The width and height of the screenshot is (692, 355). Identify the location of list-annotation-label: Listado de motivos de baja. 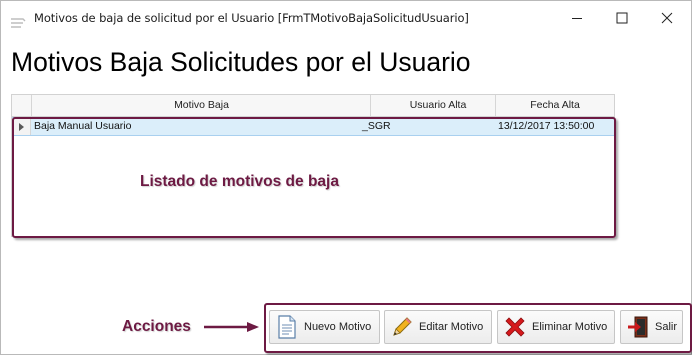
(239, 181).